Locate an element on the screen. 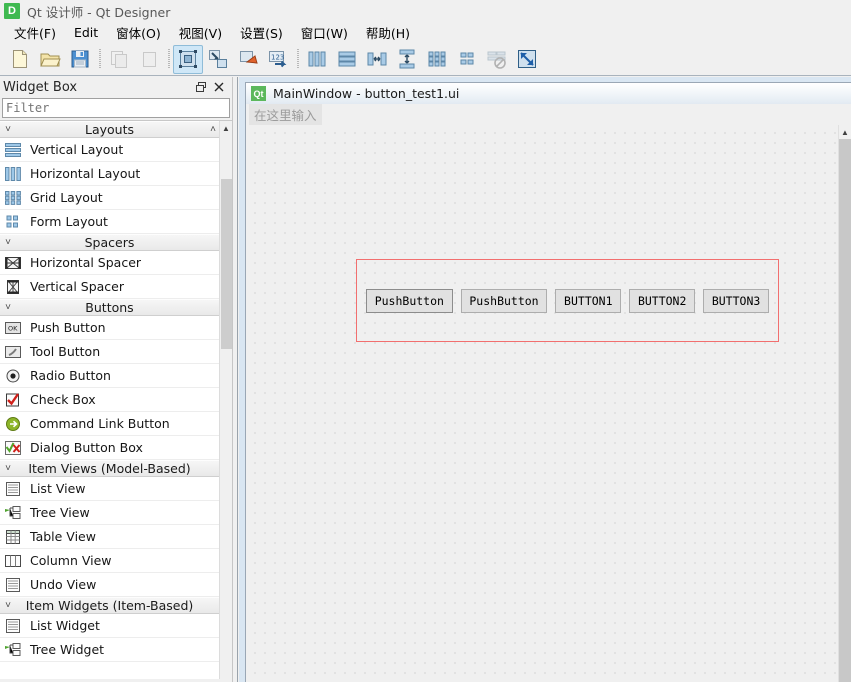  layout-vertically-button is located at coordinates (347, 59).